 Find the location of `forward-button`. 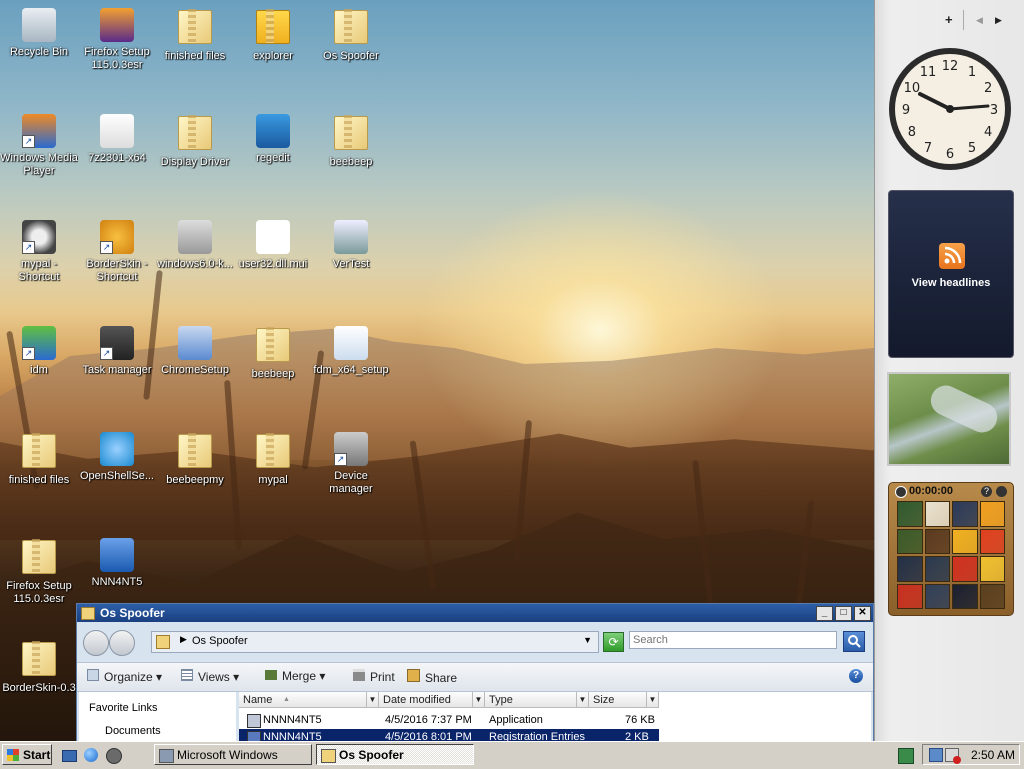

forward-button is located at coordinates (122, 643).